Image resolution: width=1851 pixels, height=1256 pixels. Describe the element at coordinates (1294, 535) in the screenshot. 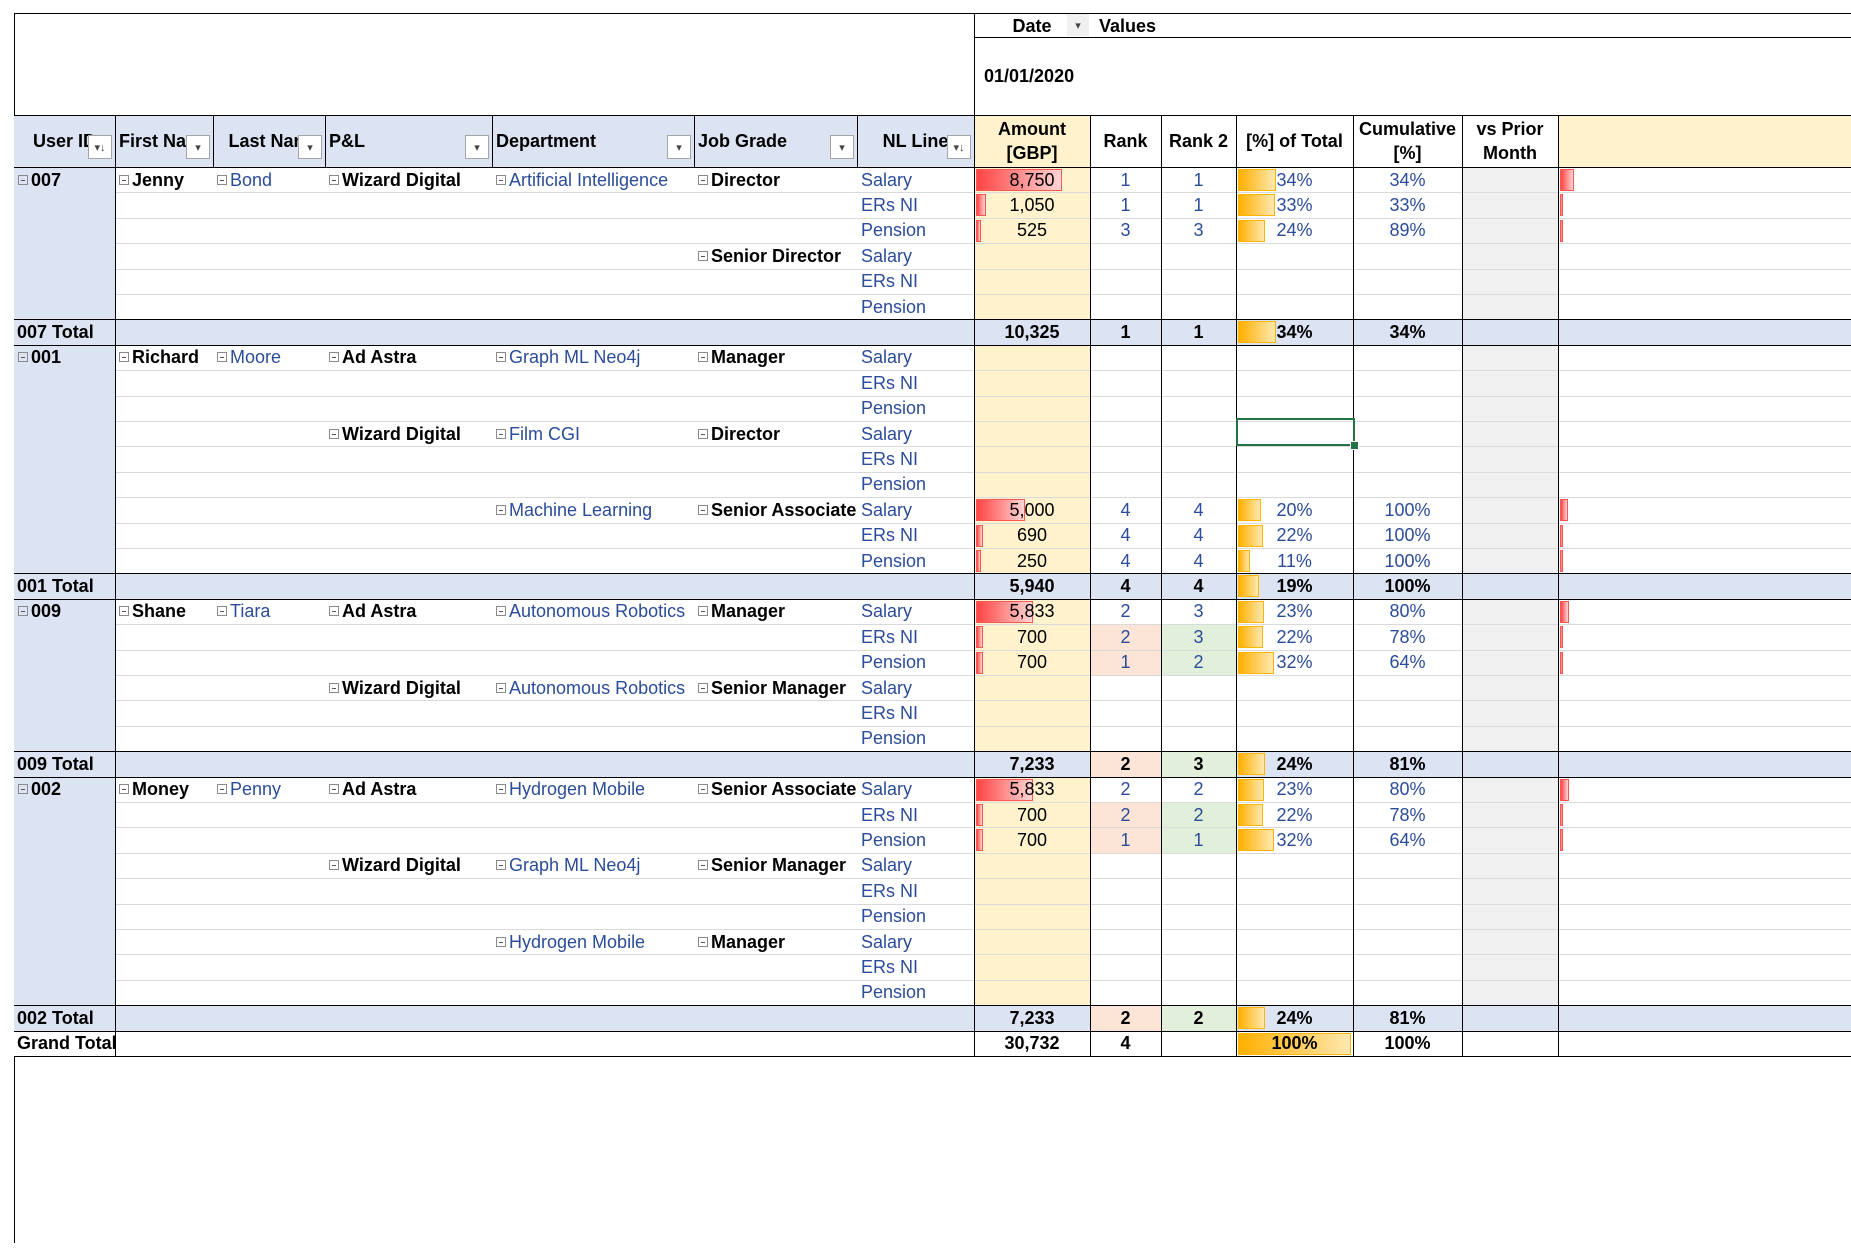

I see `pct-value: 22%` at that location.